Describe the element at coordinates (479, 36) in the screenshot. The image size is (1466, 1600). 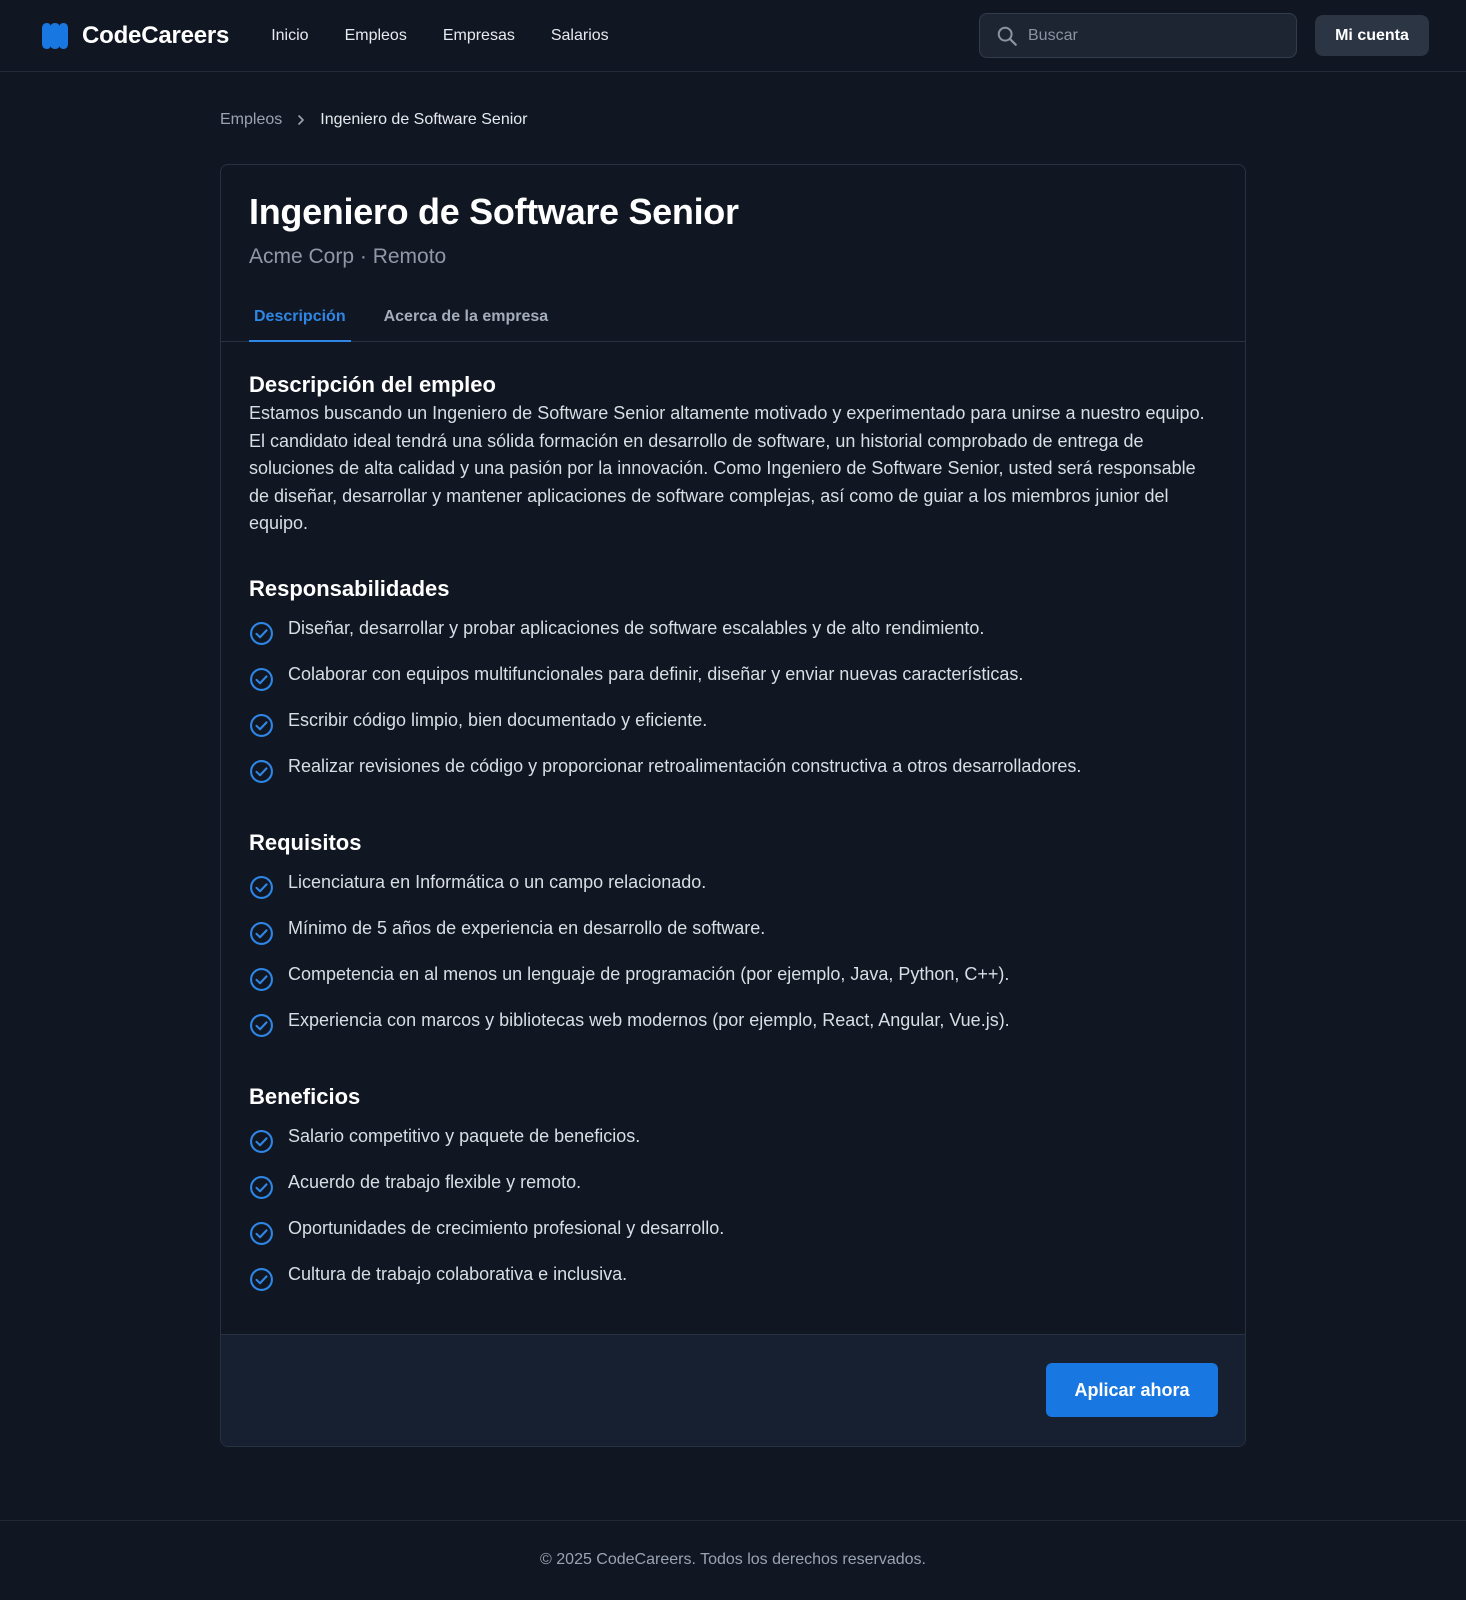
I see `nav-item-empresas: Empresas` at that location.